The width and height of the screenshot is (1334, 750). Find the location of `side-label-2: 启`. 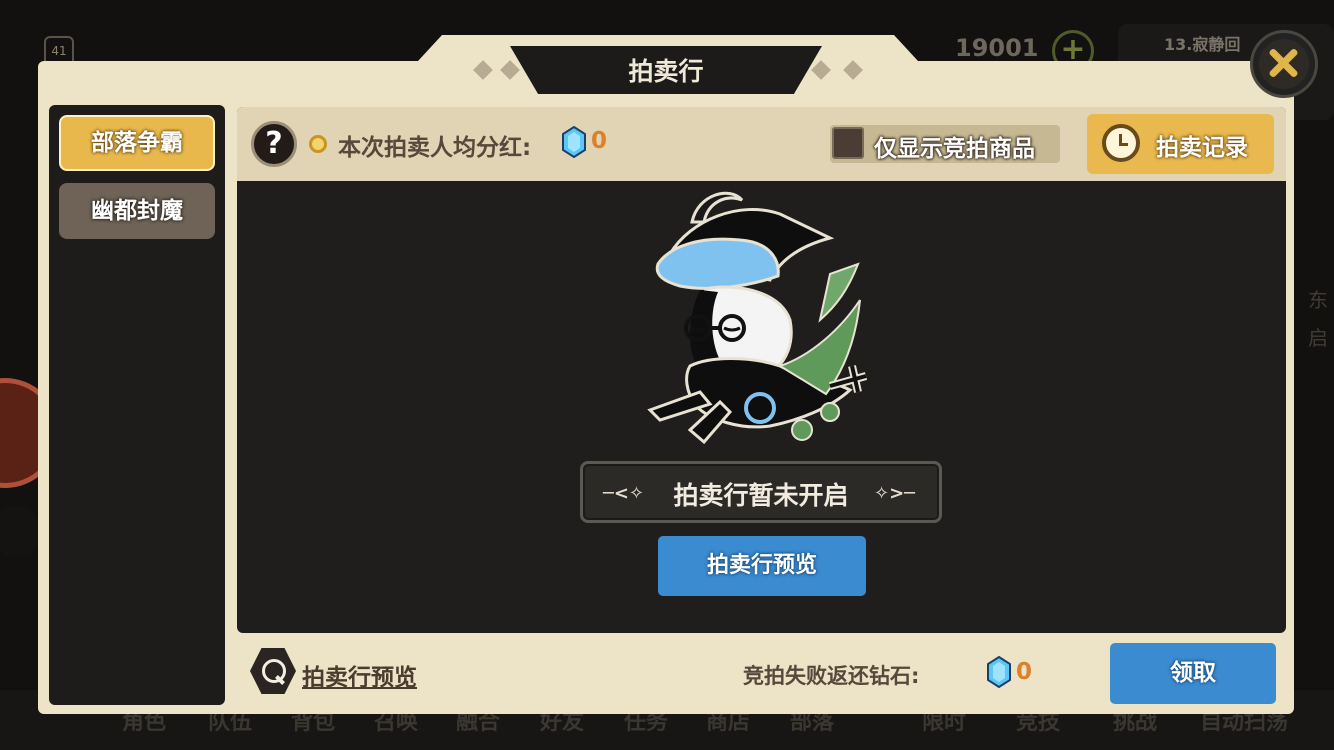

side-label-2: 启 is located at coordinates (1318, 338).